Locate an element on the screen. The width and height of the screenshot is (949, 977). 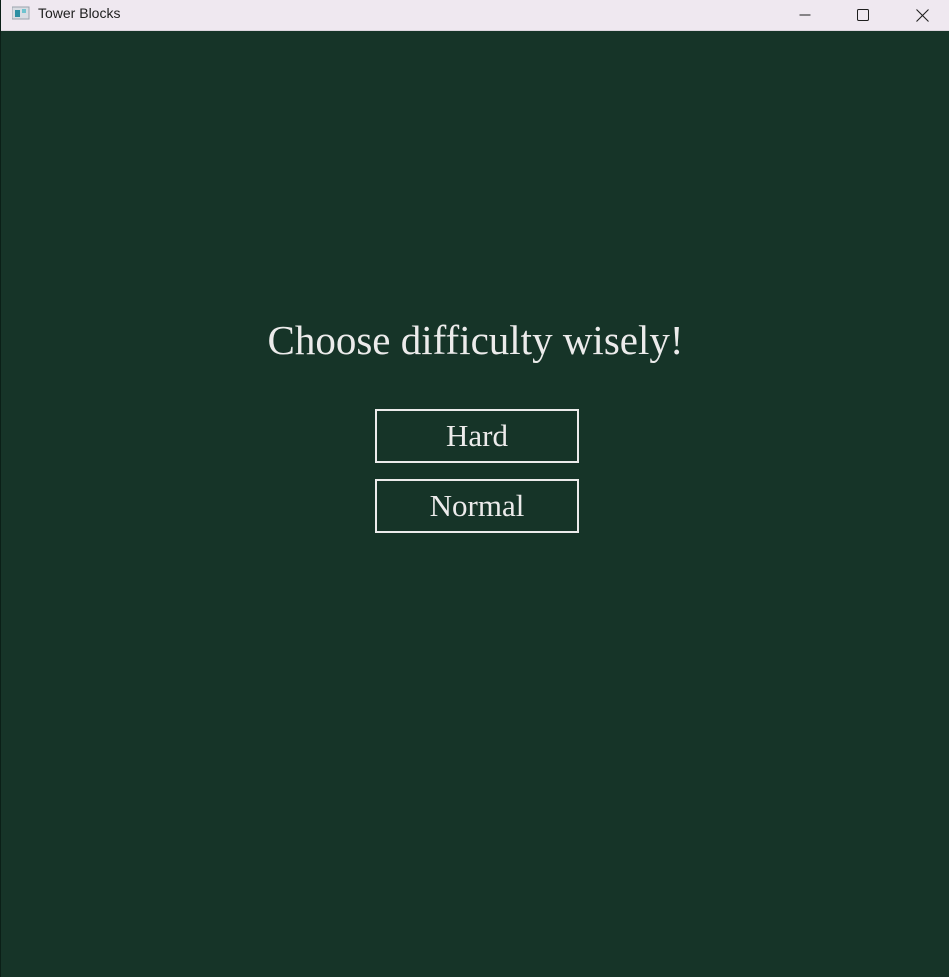
window-title: Tower Blocks is located at coordinates (79, 13).